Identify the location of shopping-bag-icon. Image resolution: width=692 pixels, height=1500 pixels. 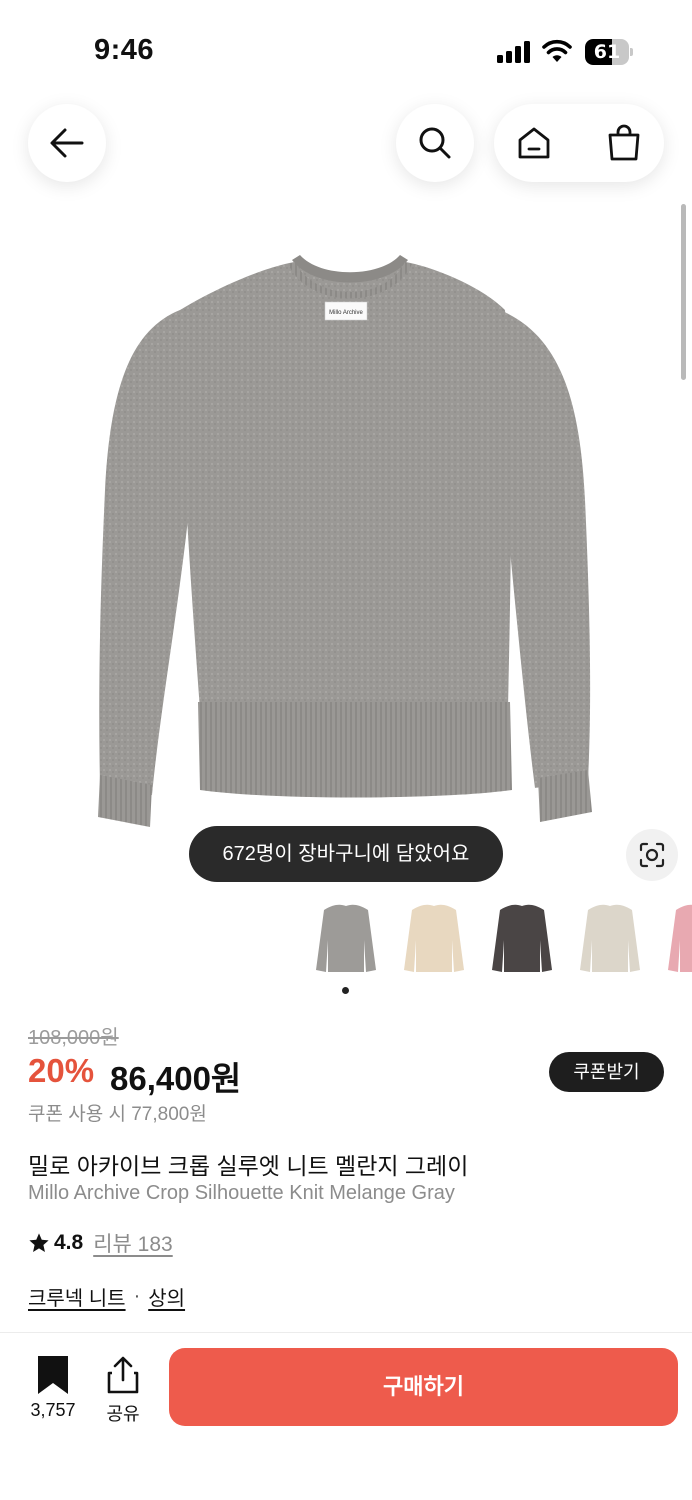
(624, 142).